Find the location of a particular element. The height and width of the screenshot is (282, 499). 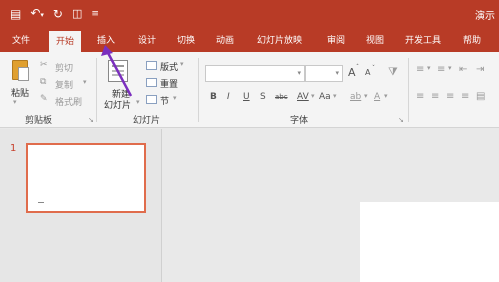

distributed-icon: ▤ is located at coordinates (480, 96).